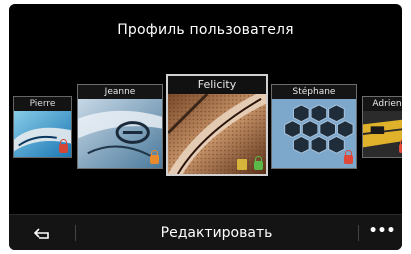 Image resolution: width=411 pixels, height=254 pixels. I want to click on profile-name: Stéphane, so click(314, 92).